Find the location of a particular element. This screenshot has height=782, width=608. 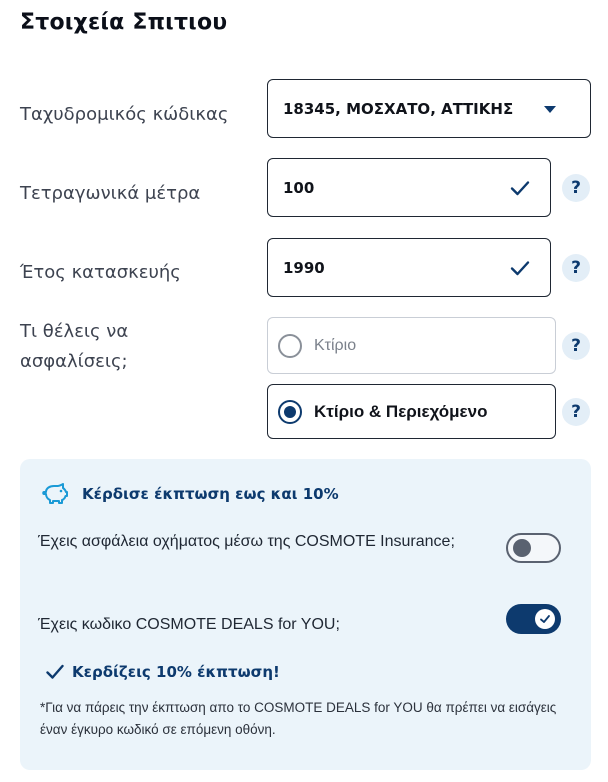

insure-what-label: Τι θέλεις να ασφαλίσεις; is located at coordinates (74, 347).